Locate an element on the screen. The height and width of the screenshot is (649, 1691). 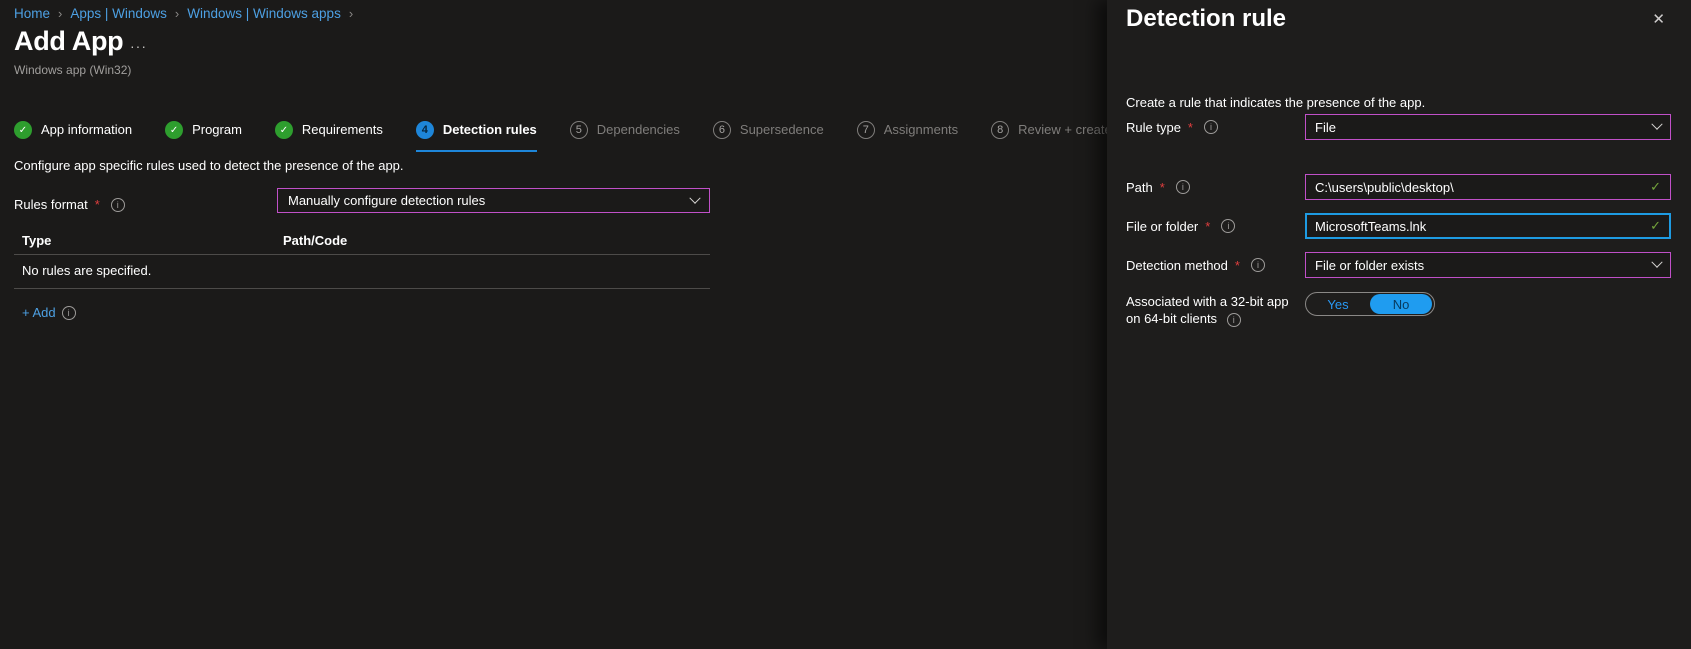
step-number-badge: 4 is located at coordinates (424, 130).